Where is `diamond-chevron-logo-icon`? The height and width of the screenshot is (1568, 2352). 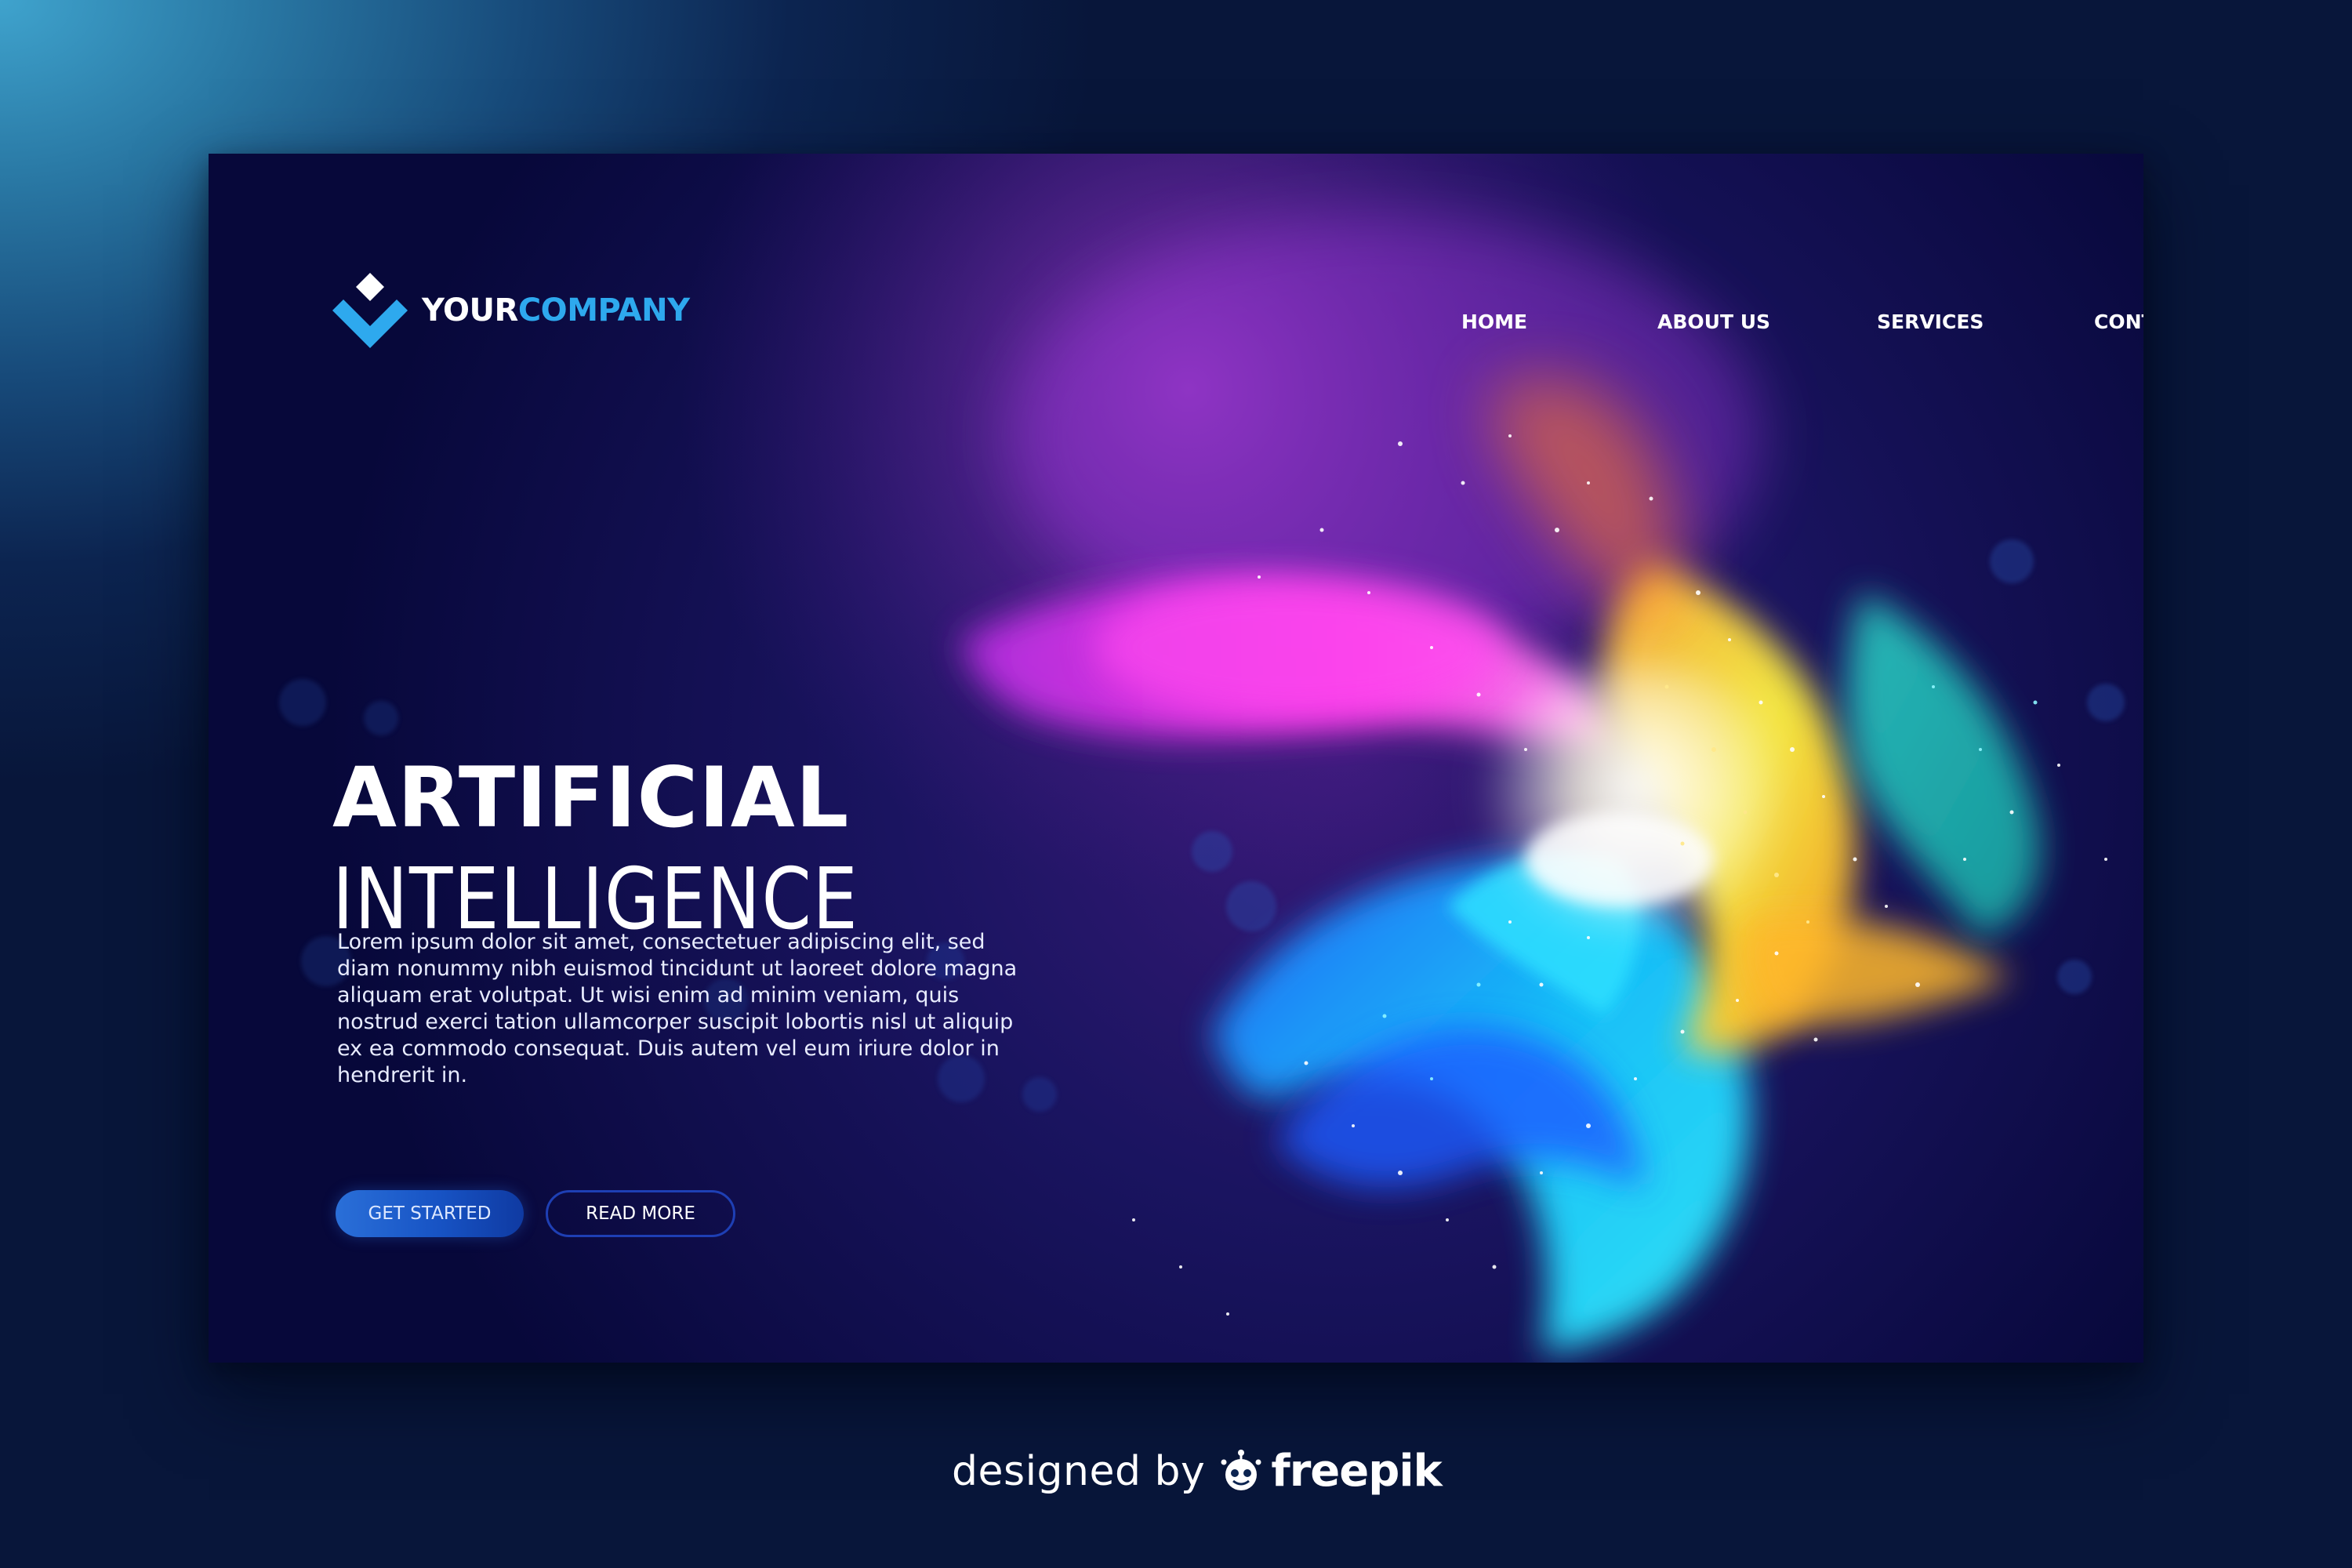
diamond-chevron-logo-icon is located at coordinates (370, 310).